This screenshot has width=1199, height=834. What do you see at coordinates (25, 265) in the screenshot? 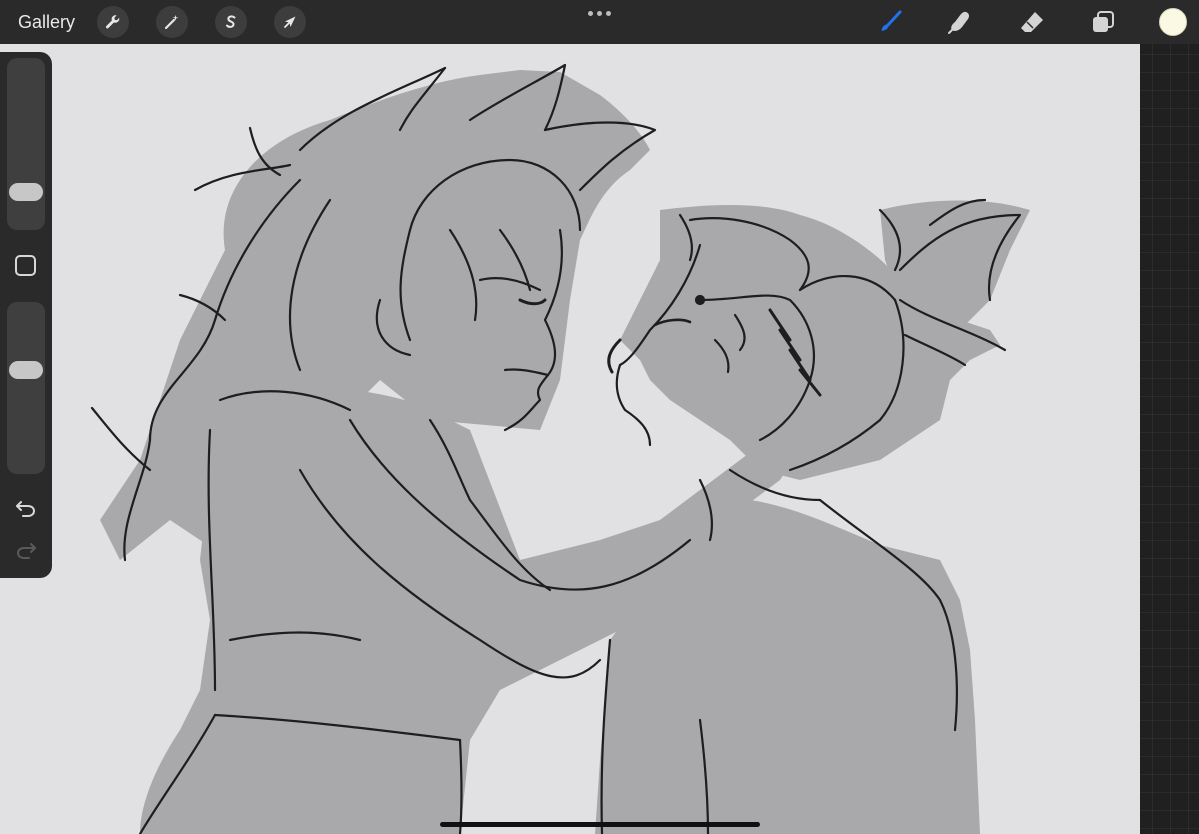
I see `modify-button` at bounding box center [25, 265].